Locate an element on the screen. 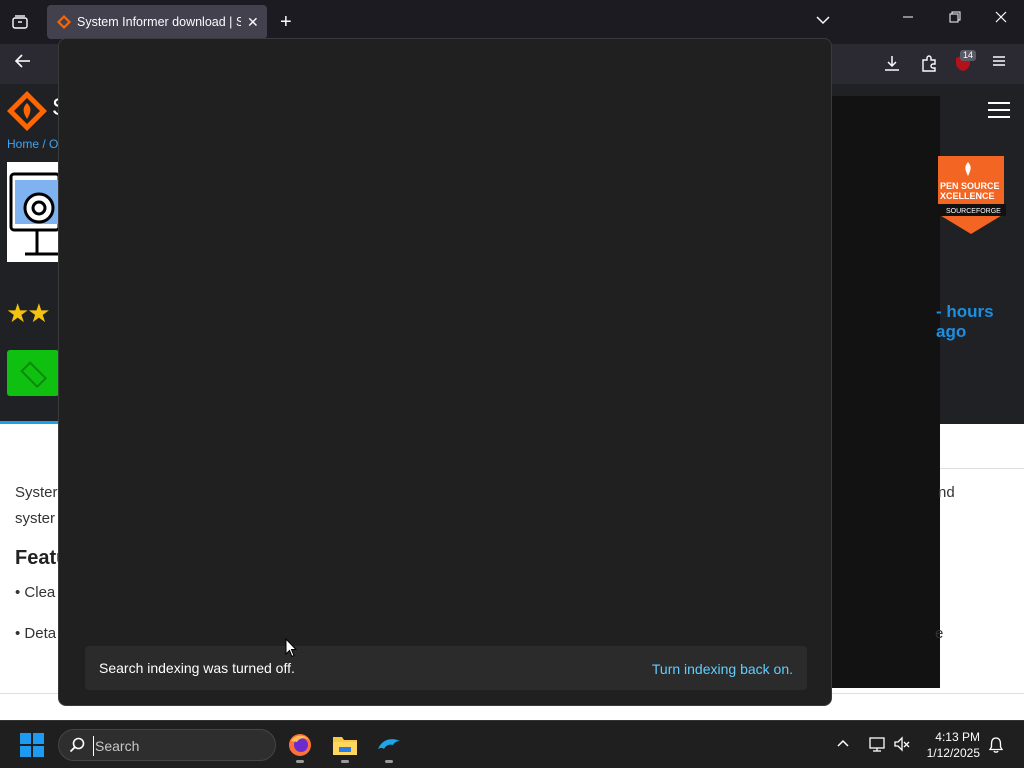 This screenshot has width=1024, height=768. divider is located at coordinates (982, 468).